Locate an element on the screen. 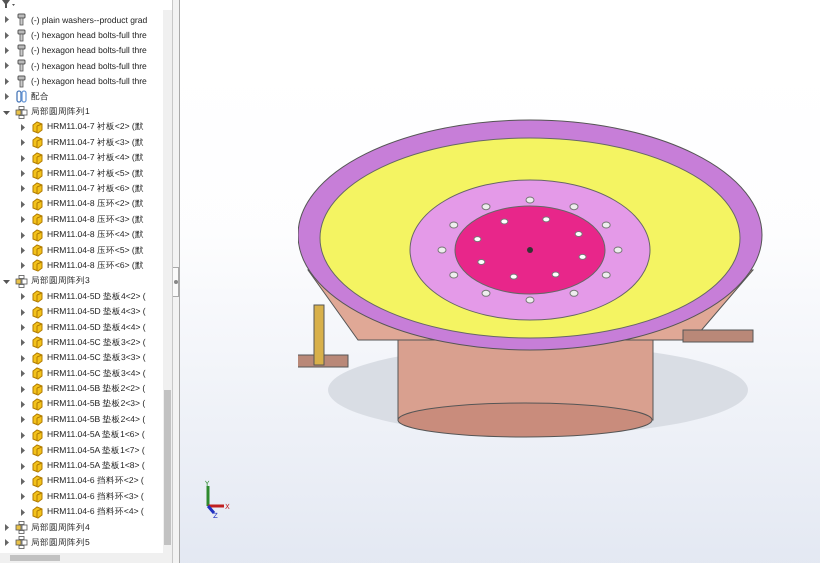  tree-item-label: HRM11.04-8 压环<5> (默 is located at coordinates (95, 250).